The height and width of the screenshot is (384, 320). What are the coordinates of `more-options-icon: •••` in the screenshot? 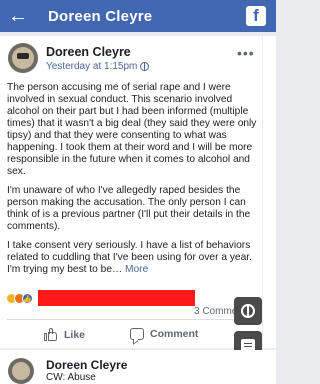 It's located at (246, 53).